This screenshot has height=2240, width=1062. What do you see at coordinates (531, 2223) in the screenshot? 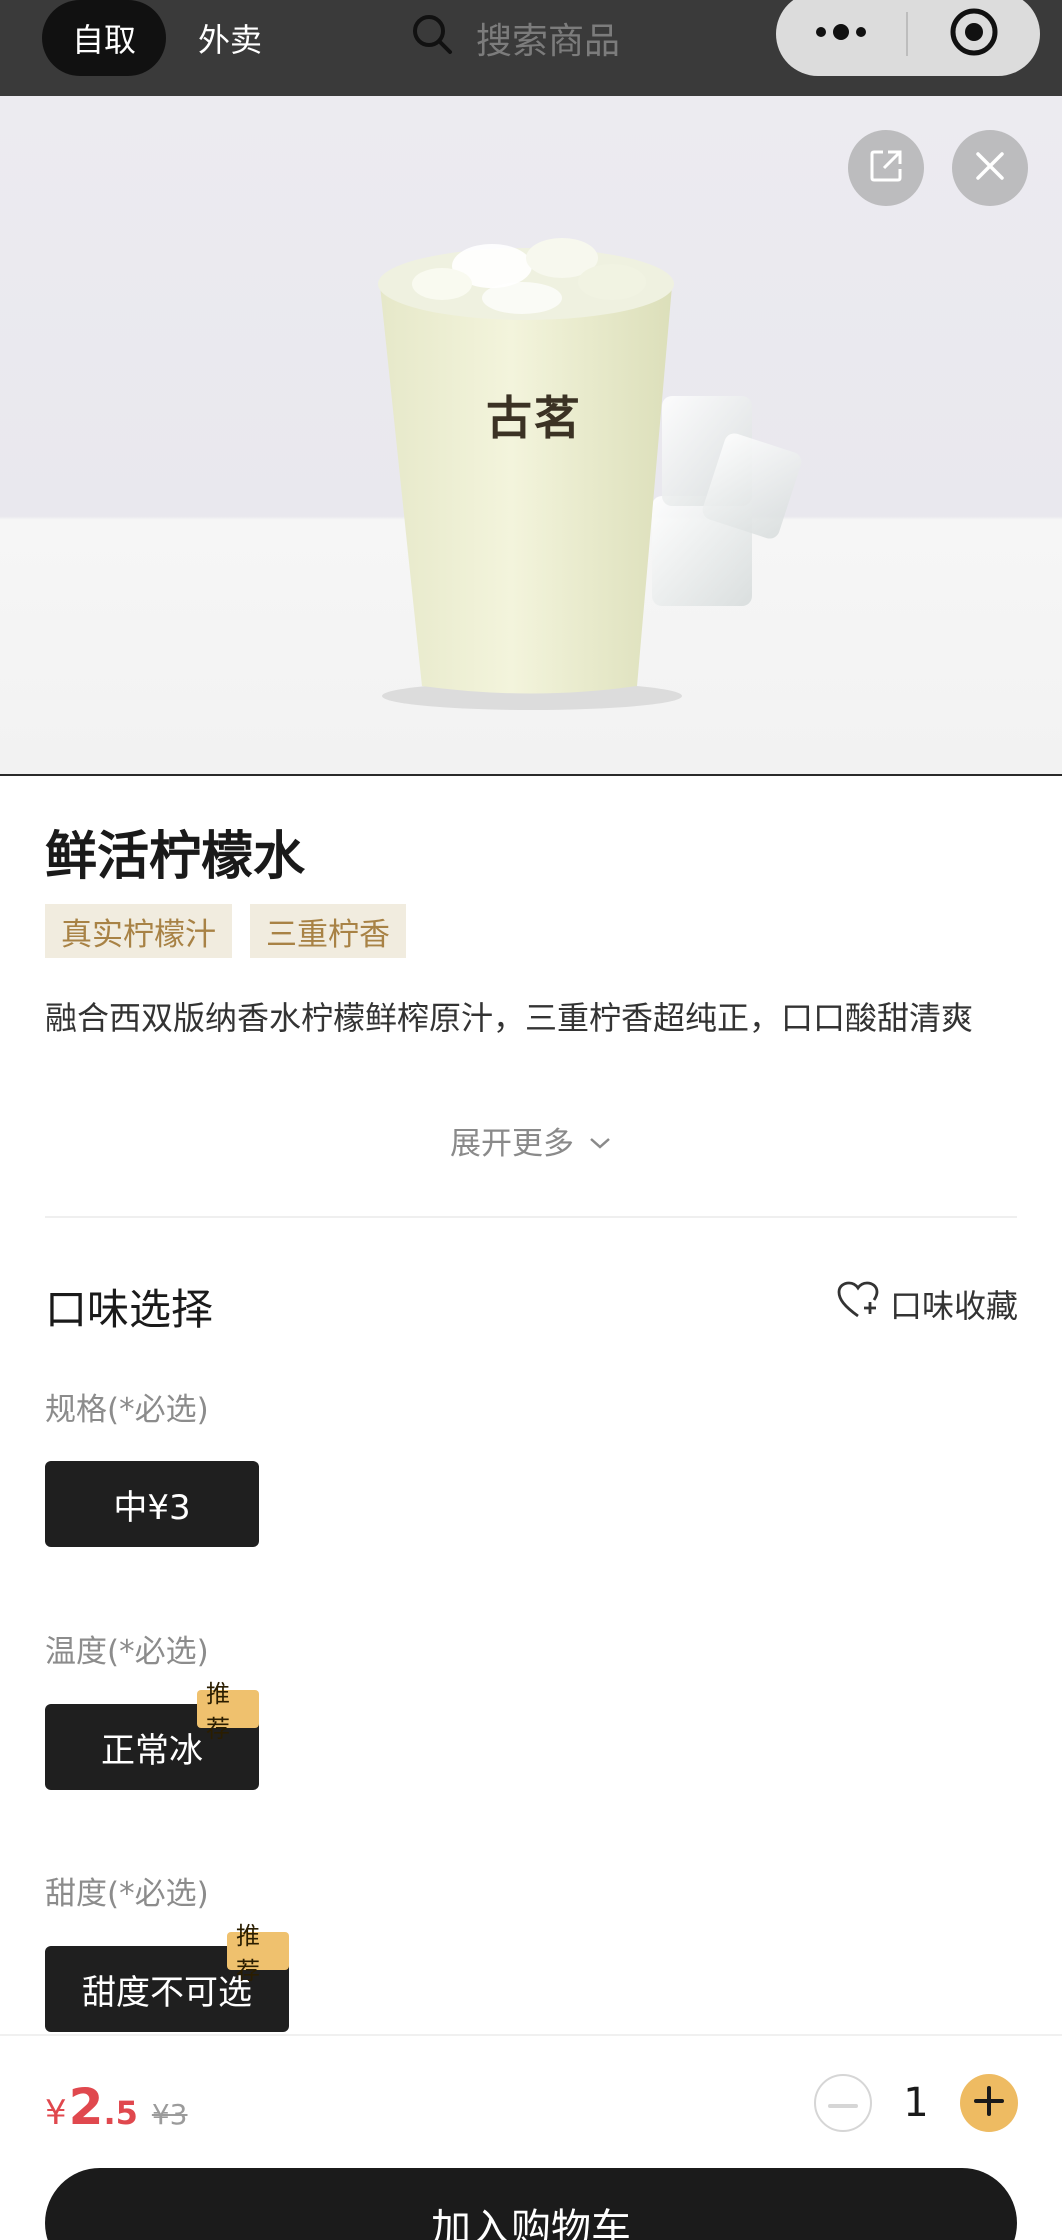
I see `add-to-cart-label: 加入购物车` at bounding box center [531, 2223].